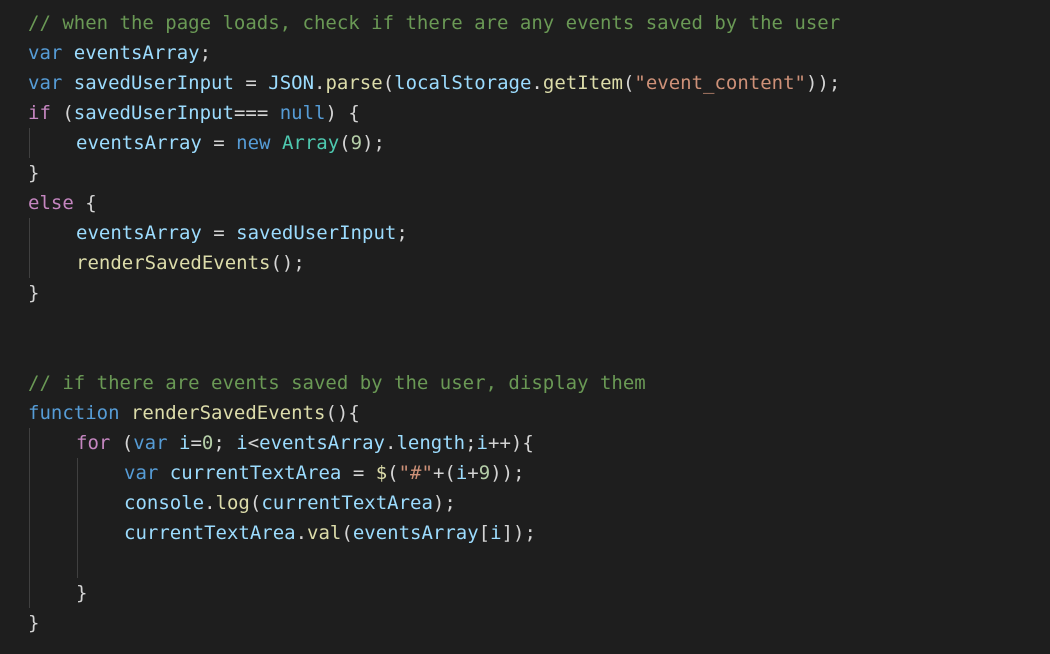  Describe the element at coordinates (85, 203) in the screenshot. I see `punctuation-token: {` at that location.